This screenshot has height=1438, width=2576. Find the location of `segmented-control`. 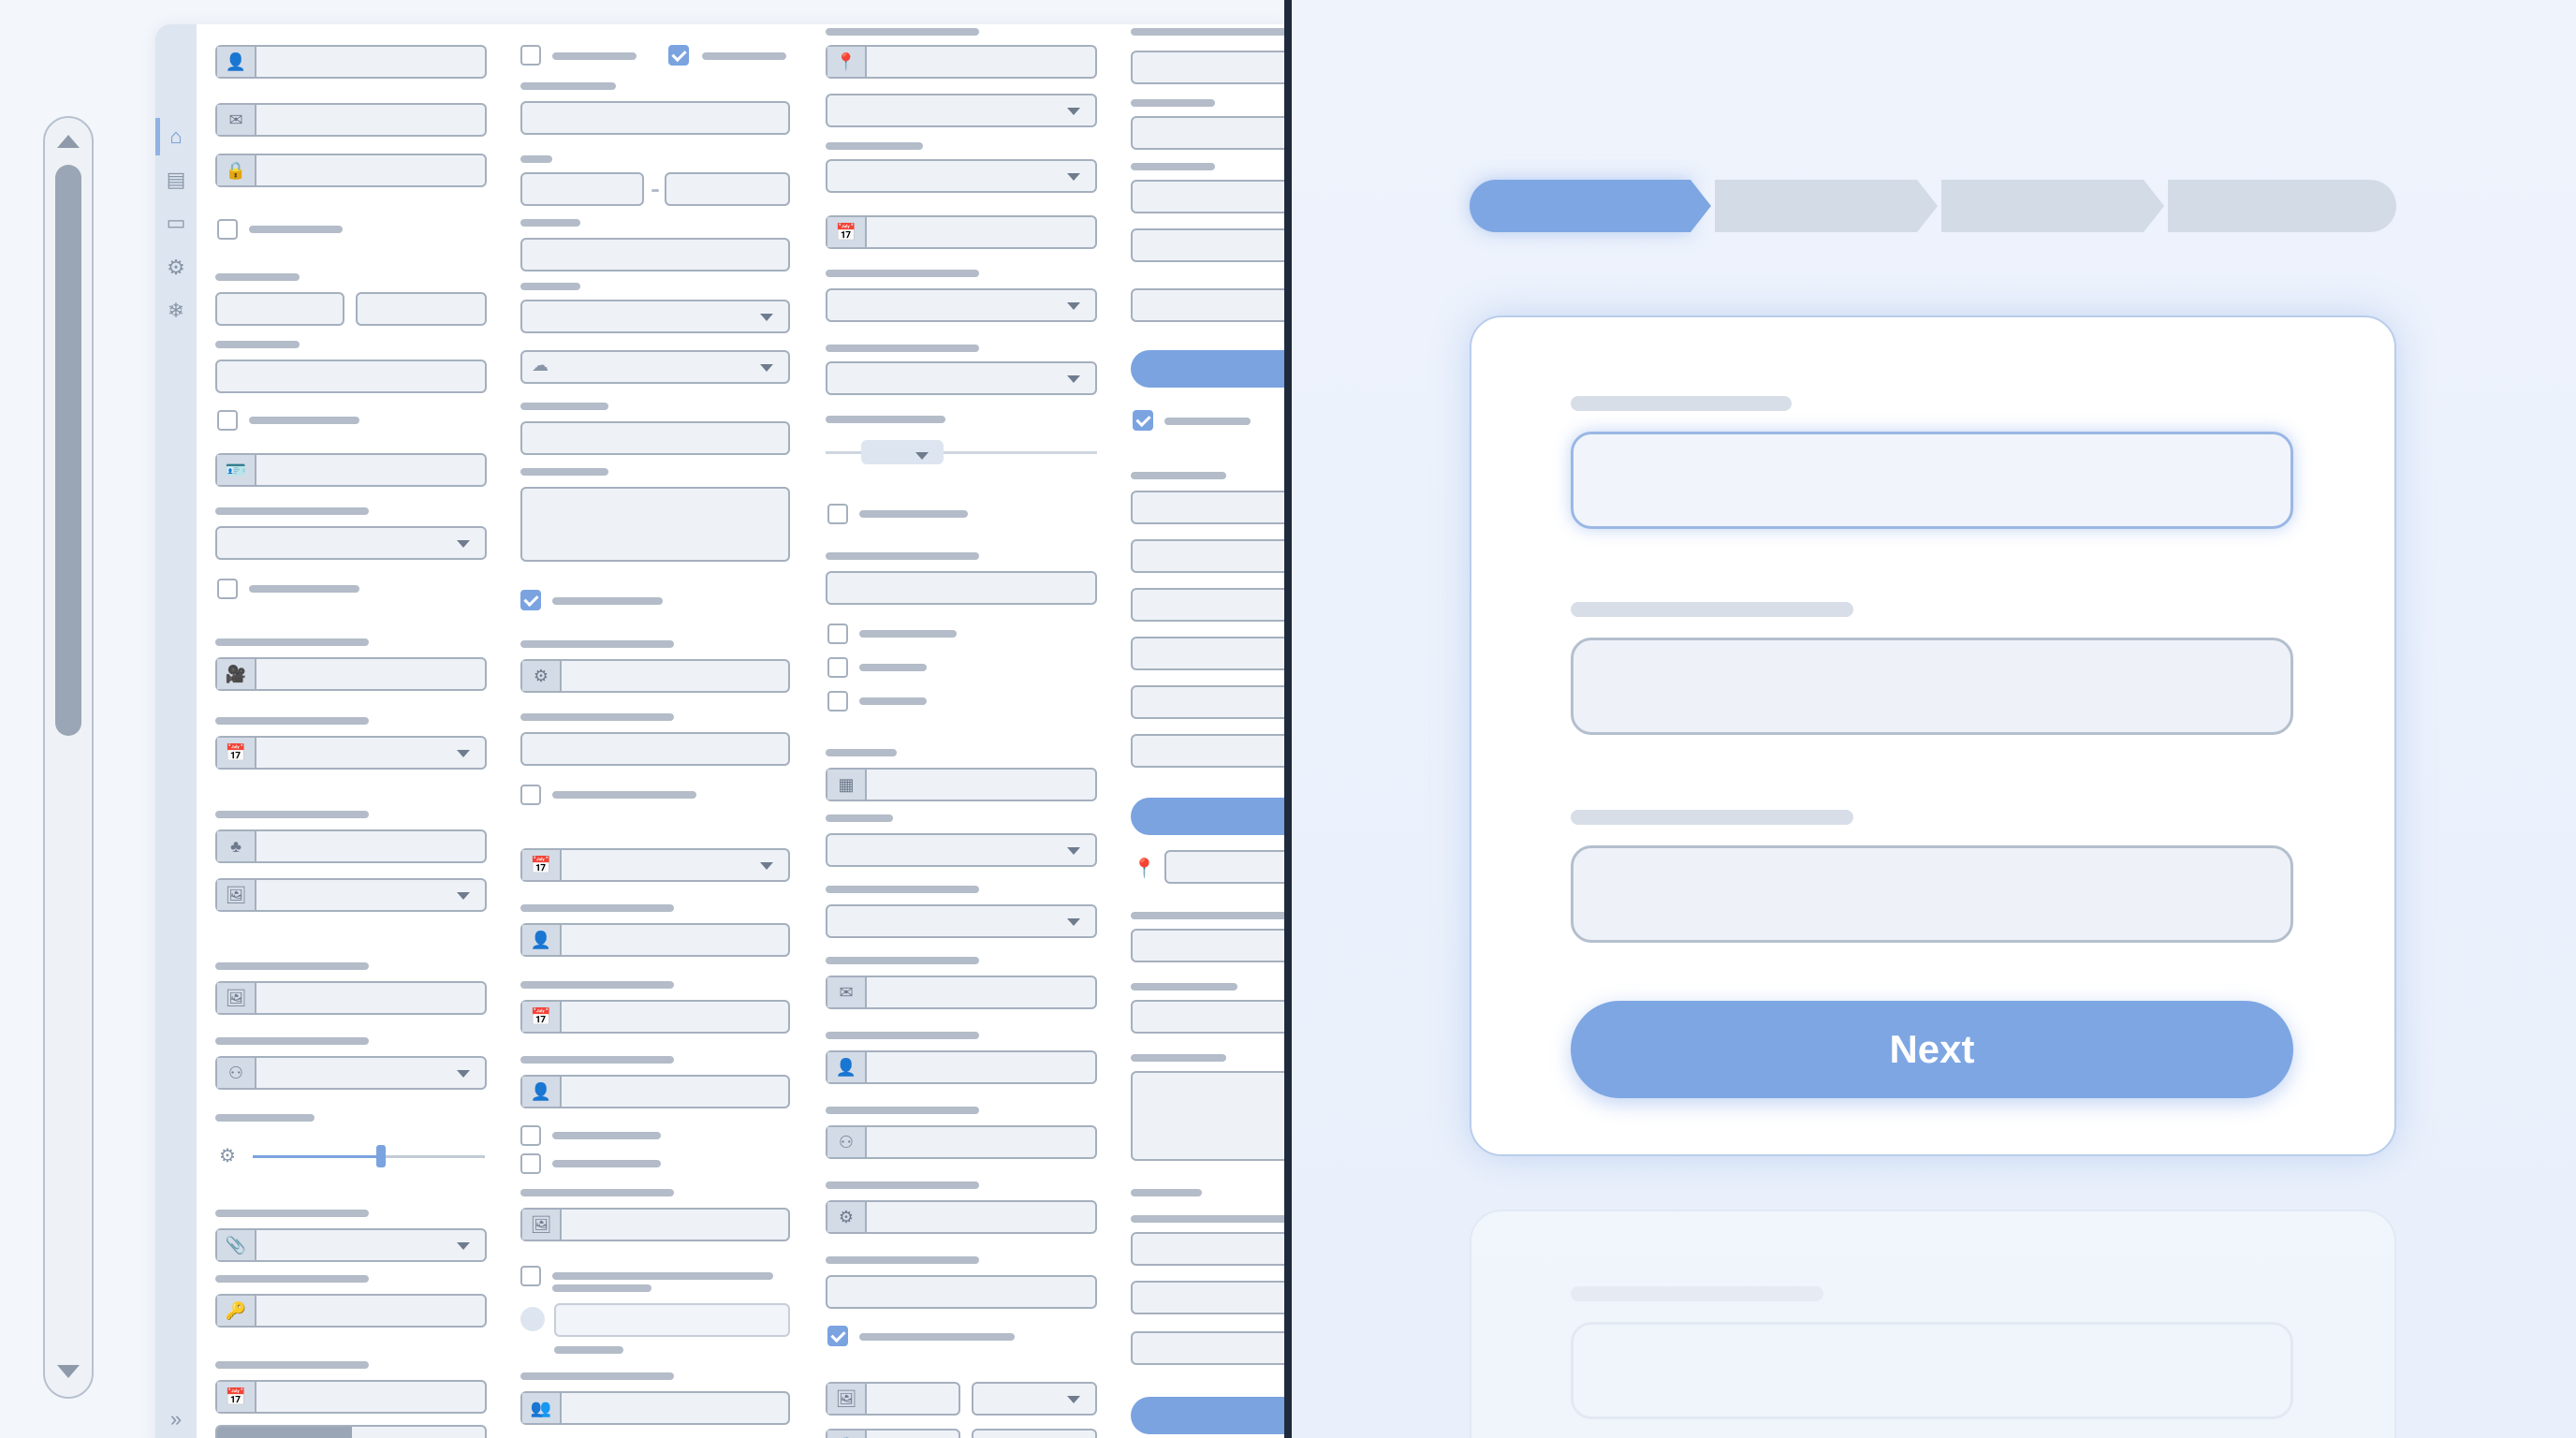

segmented-control is located at coordinates (351, 1431).